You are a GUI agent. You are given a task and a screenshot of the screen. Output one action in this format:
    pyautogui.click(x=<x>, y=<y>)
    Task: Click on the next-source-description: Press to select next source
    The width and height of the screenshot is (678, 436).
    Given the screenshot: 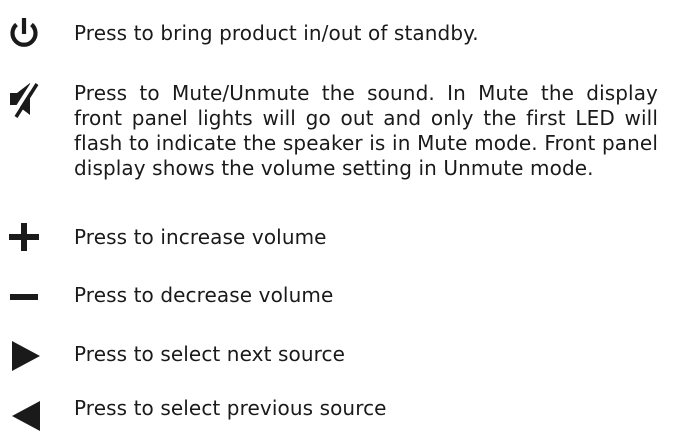 What is the action you would take?
    pyautogui.click(x=209, y=354)
    